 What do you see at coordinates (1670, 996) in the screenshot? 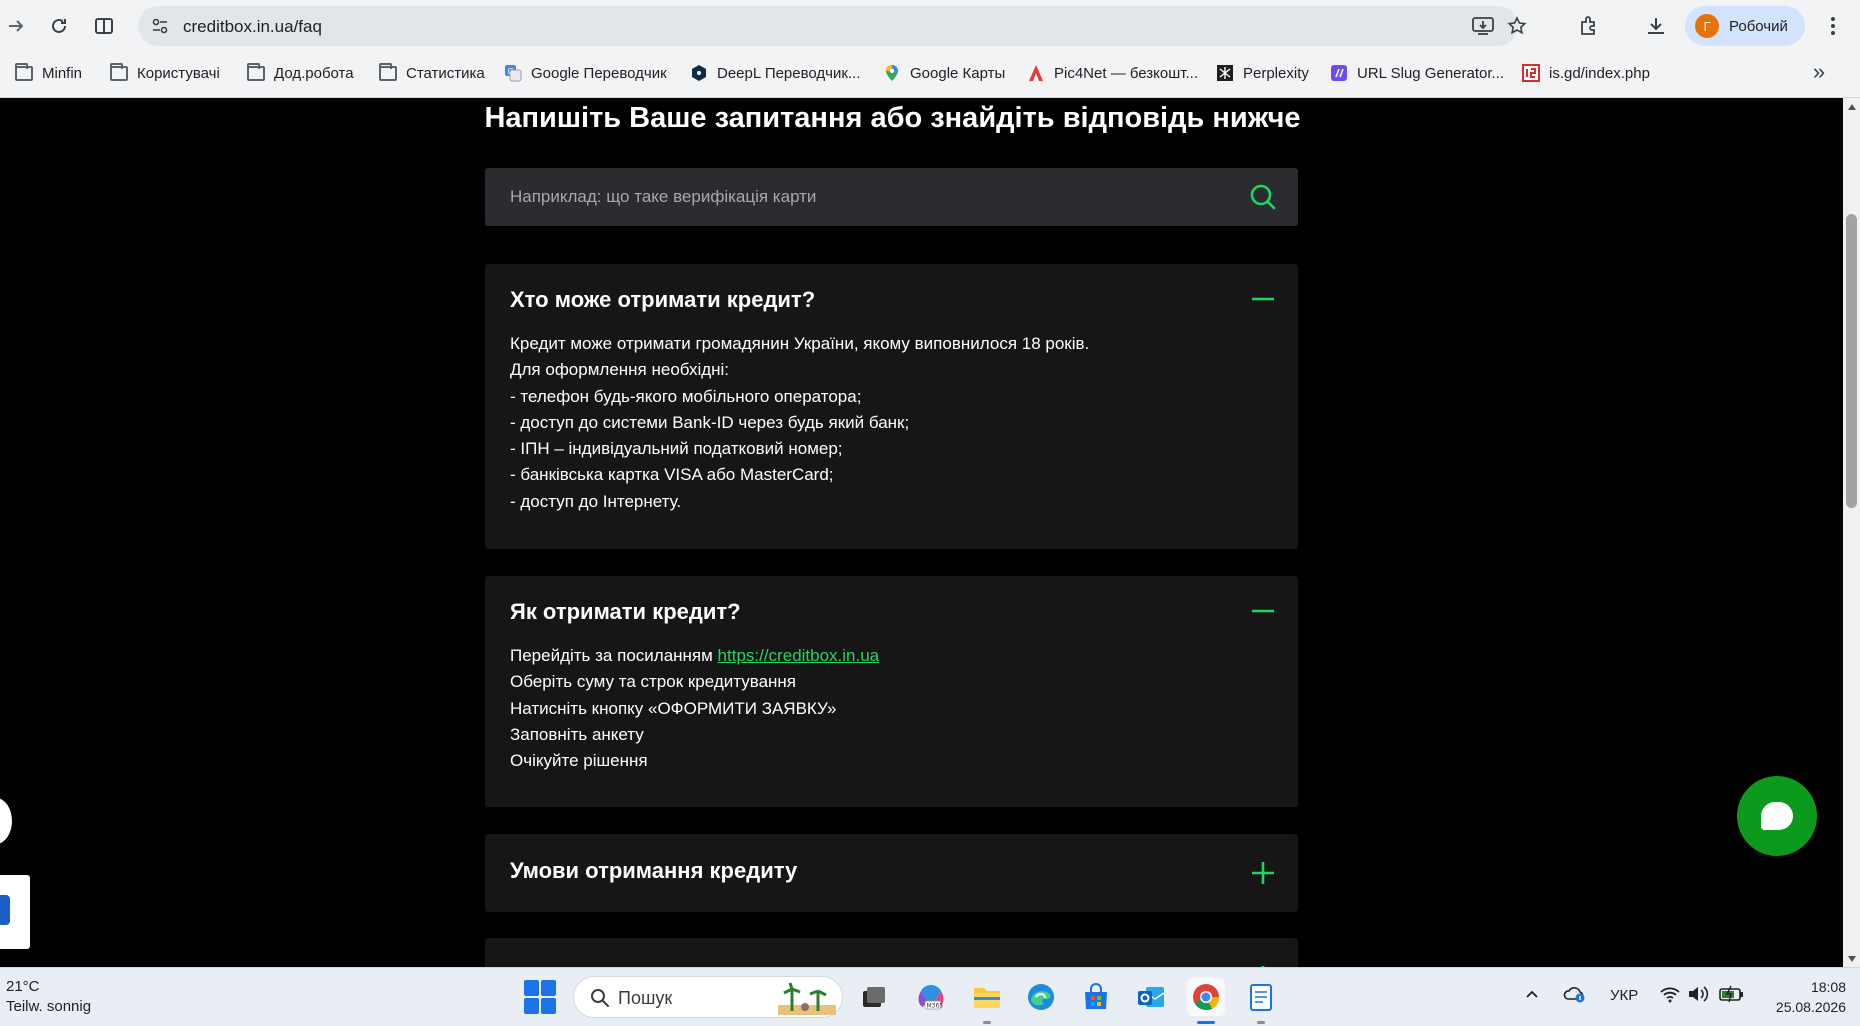
I see `wifi-icon` at bounding box center [1670, 996].